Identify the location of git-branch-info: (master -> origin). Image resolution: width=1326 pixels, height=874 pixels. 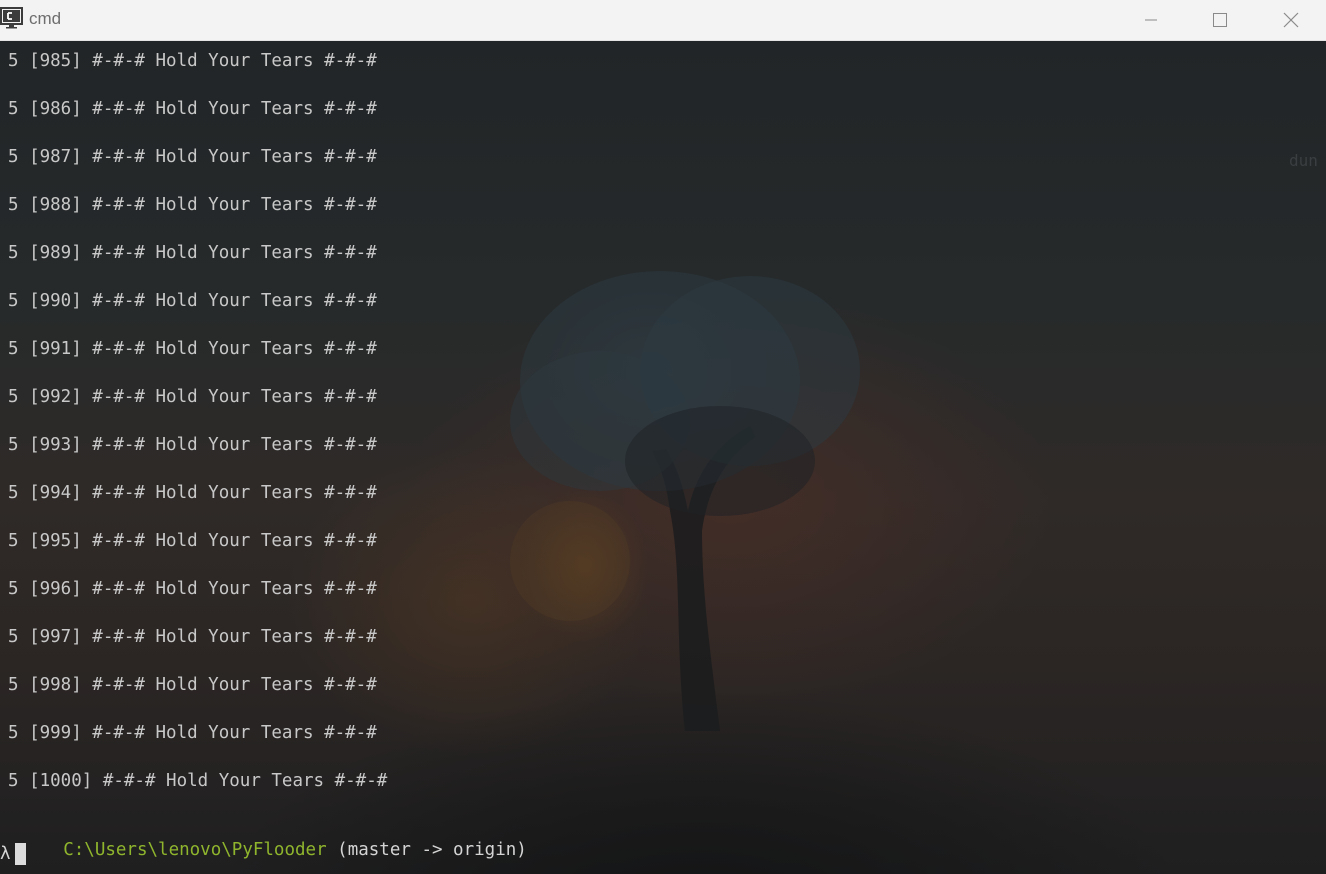
(426, 850).